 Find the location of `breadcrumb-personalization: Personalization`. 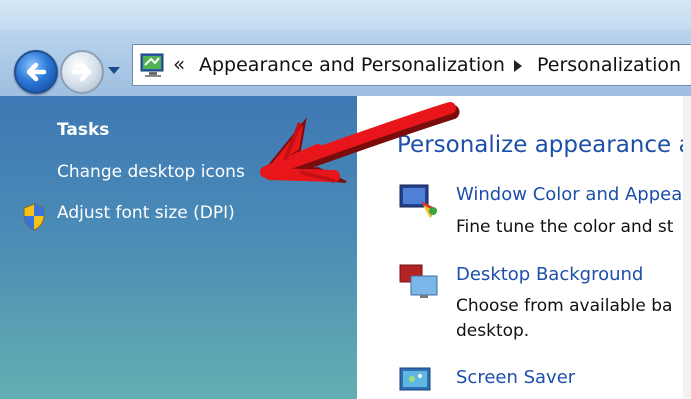

breadcrumb-personalization: Personalization is located at coordinates (609, 65).